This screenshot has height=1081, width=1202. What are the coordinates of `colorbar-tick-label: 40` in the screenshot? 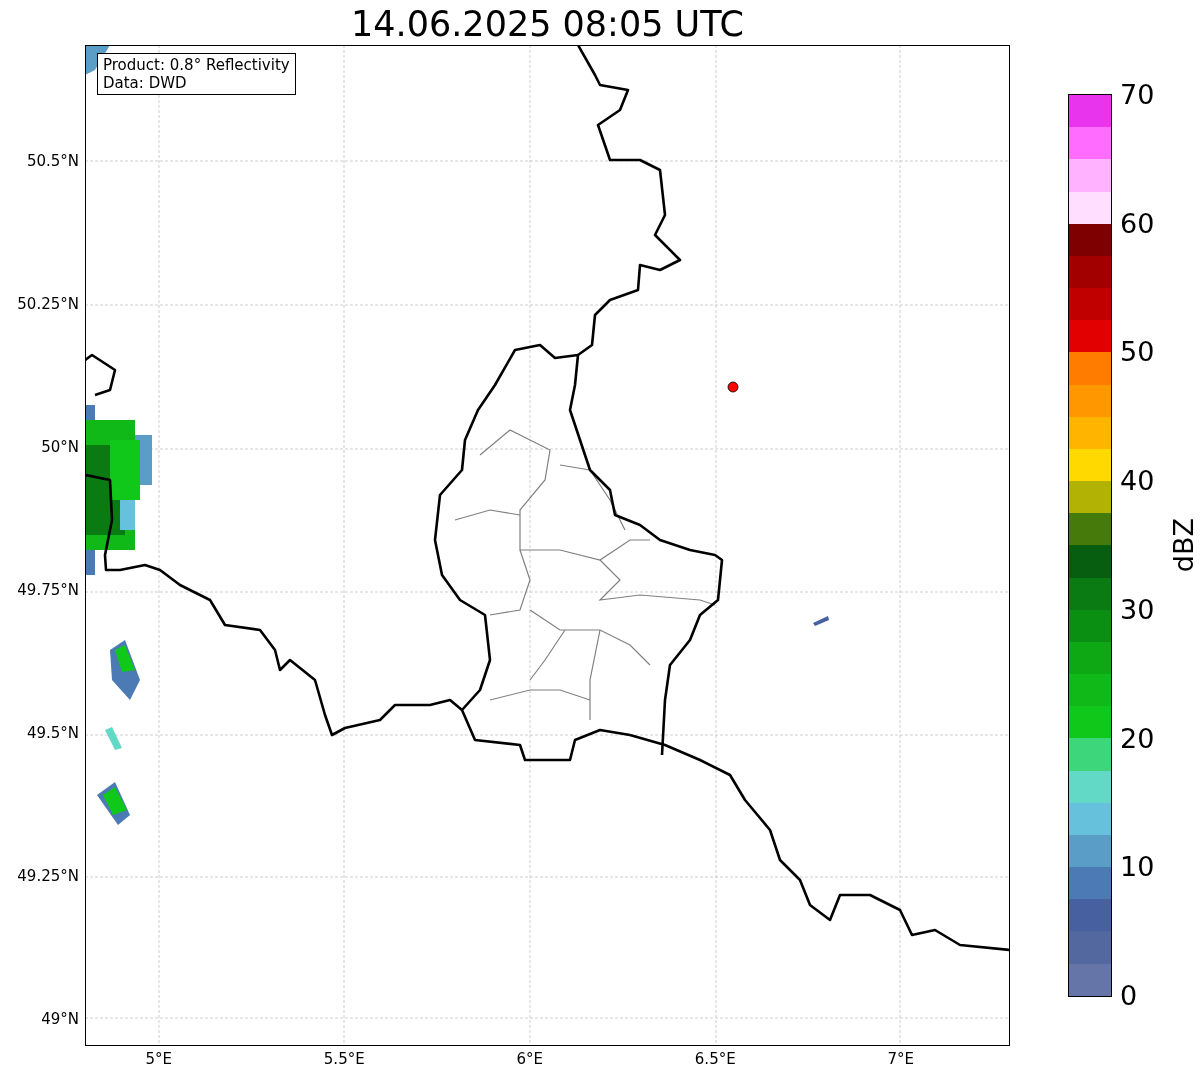 It's located at (1138, 481).